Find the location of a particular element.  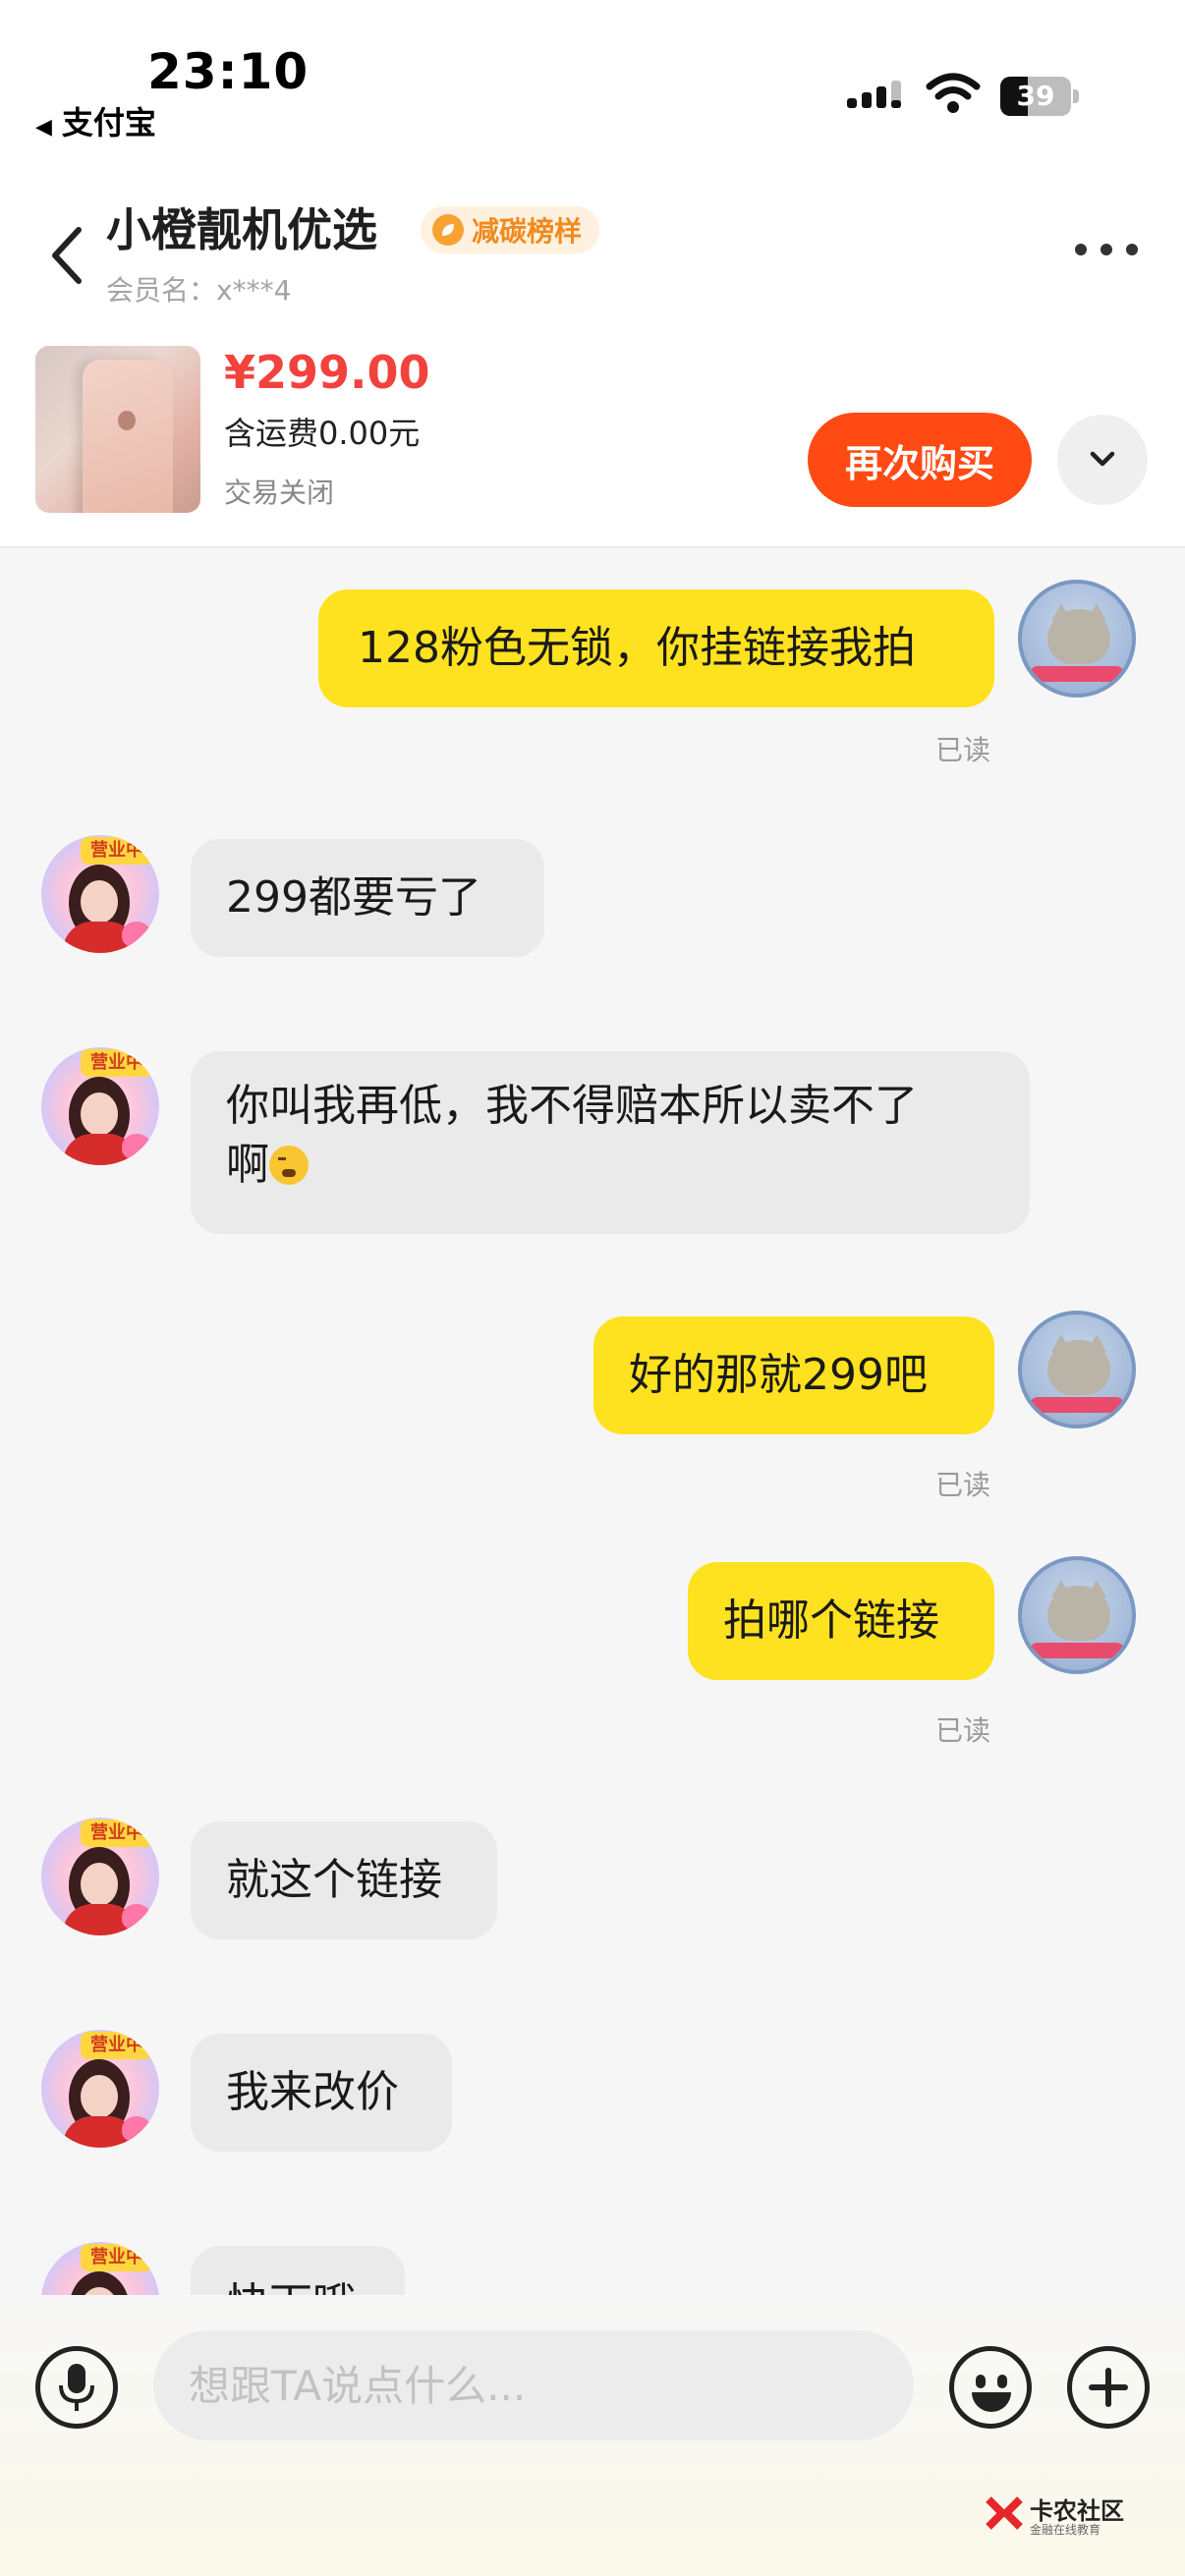

product-price: ¥299.00 is located at coordinates (327, 372).